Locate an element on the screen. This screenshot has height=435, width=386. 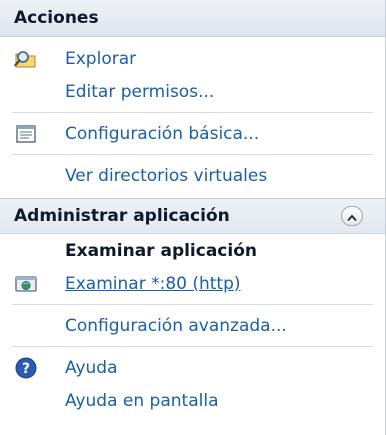
view-virtual-dirs-link: Ver directorios virtuales is located at coordinates (166, 176).